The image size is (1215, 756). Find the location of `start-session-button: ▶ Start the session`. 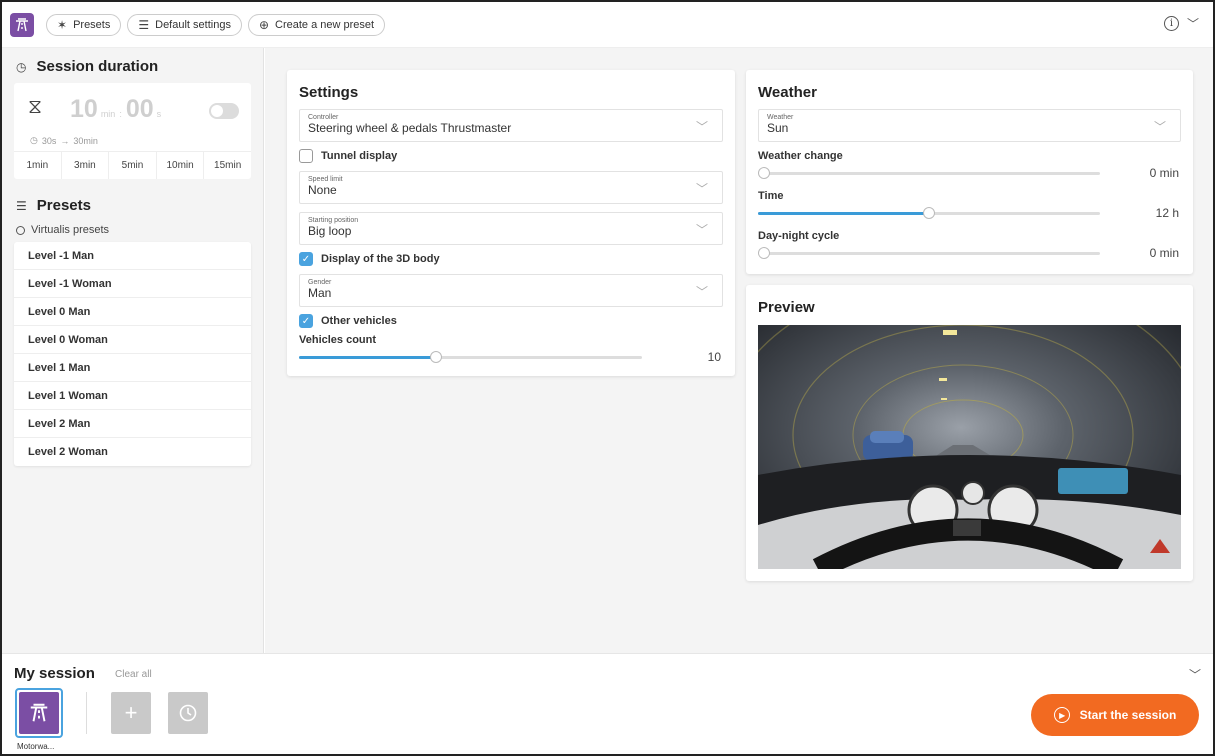

start-session-button: ▶ Start the session is located at coordinates (1115, 715).